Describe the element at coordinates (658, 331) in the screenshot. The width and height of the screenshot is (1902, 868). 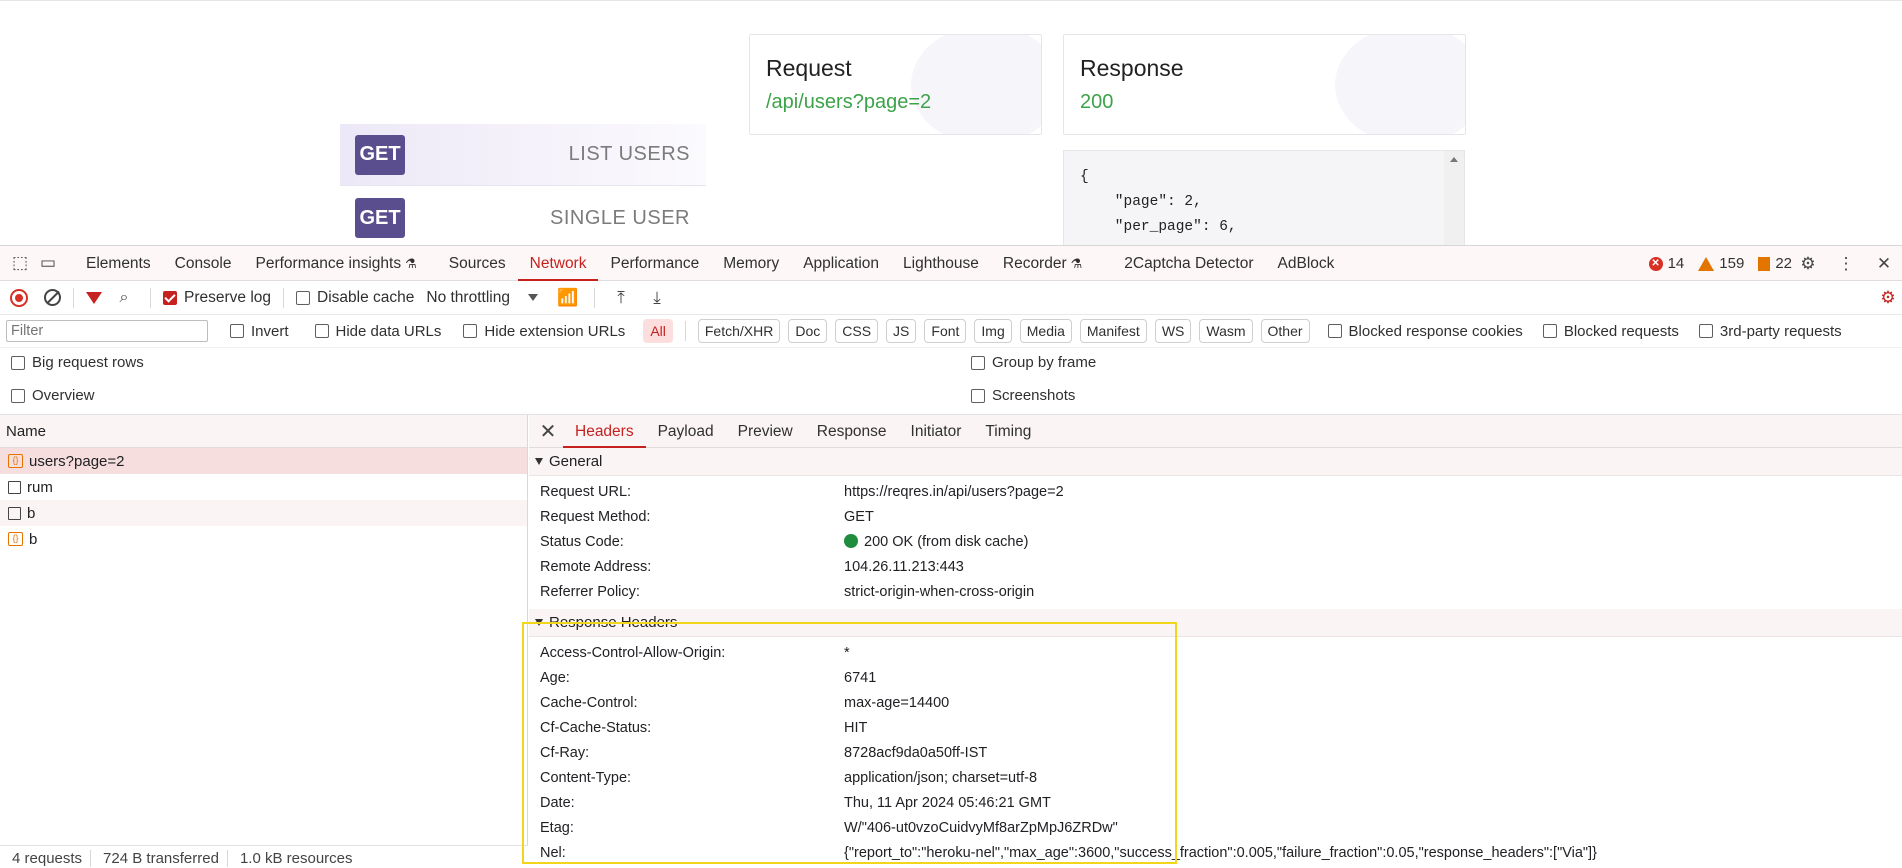
I see `type-filter-all: All` at that location.